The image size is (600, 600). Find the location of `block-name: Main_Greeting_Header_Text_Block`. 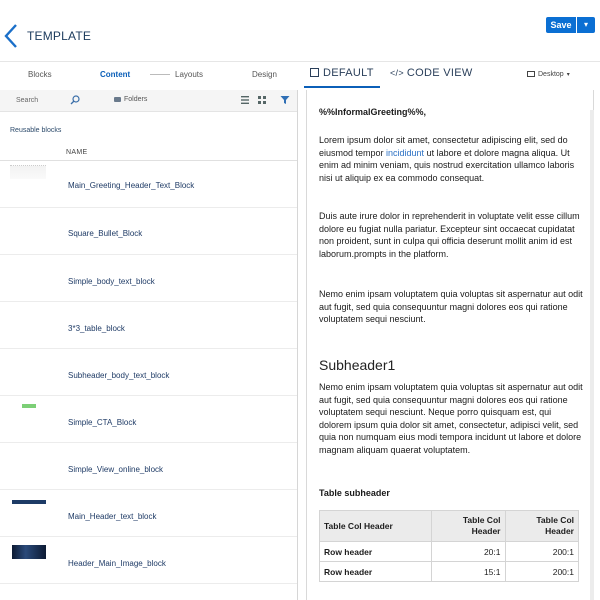

block-name: Main_Greeting_Header_Text_Block is located at coordinates (131, 185).